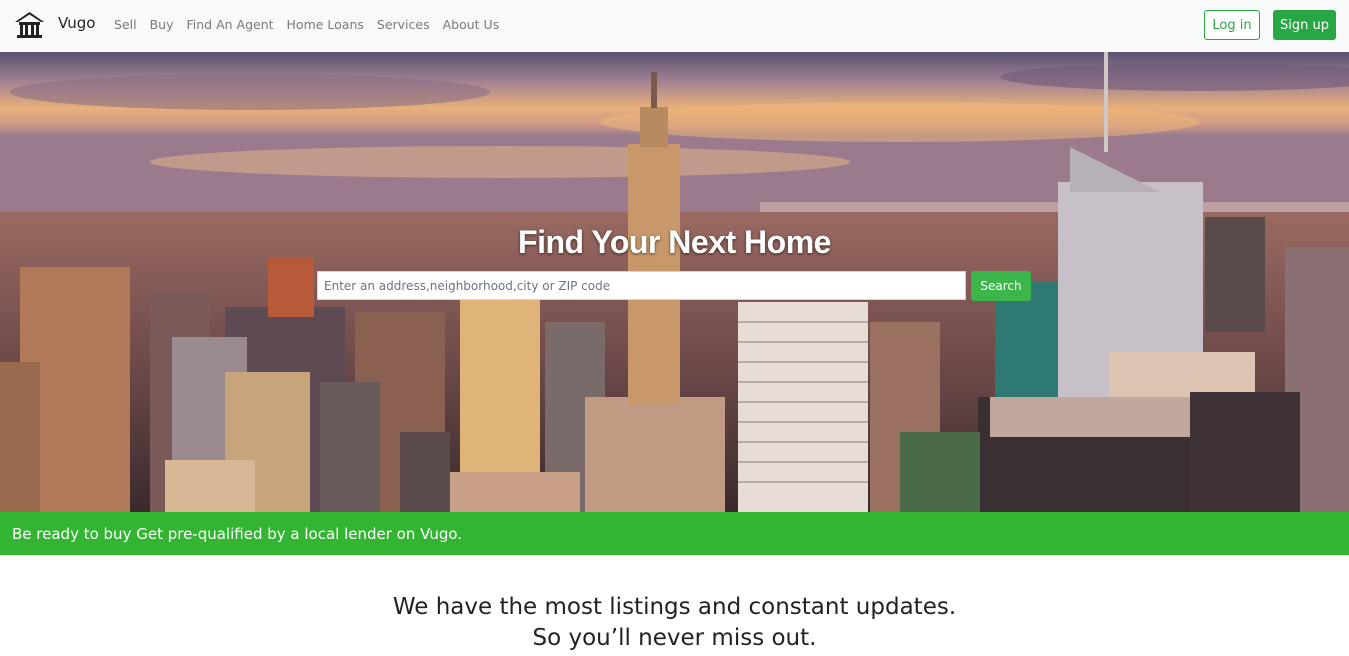 Image resolution: width=1349 pixels, height=656 pixels. Describe the element at coordinates (229, 24) in the screenshot. I see `nav-link-find-an-agent: Find An Agent` at that location.